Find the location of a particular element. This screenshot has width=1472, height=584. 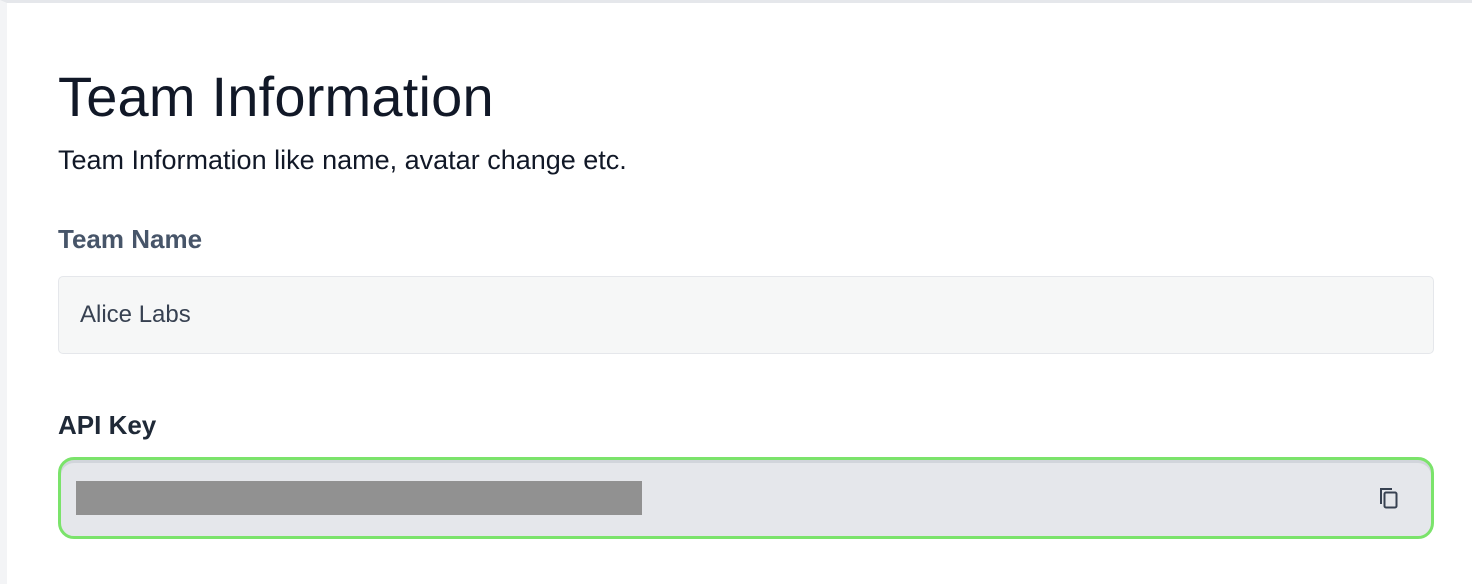

team-name-label: Team Name is located at coordinates (130, 239).